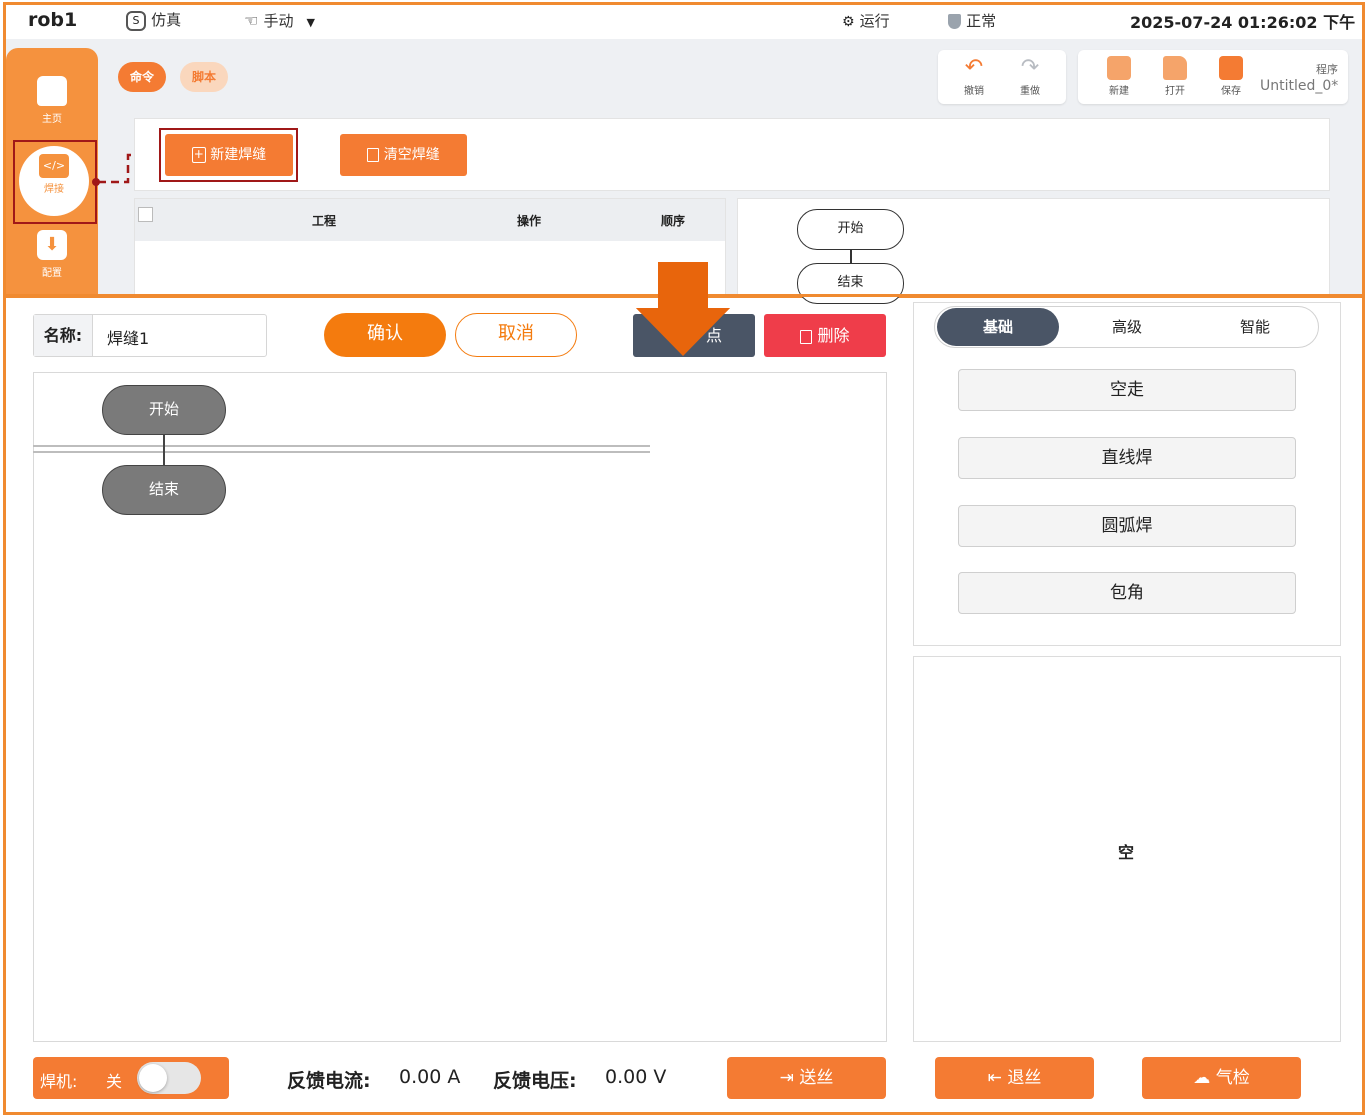 The width and height of the screenshot is (1368, 1117). What do you see at coordinates (54, 166) in the screenshot?
I see `code-icon: </>` at bounding box center [54, 166].